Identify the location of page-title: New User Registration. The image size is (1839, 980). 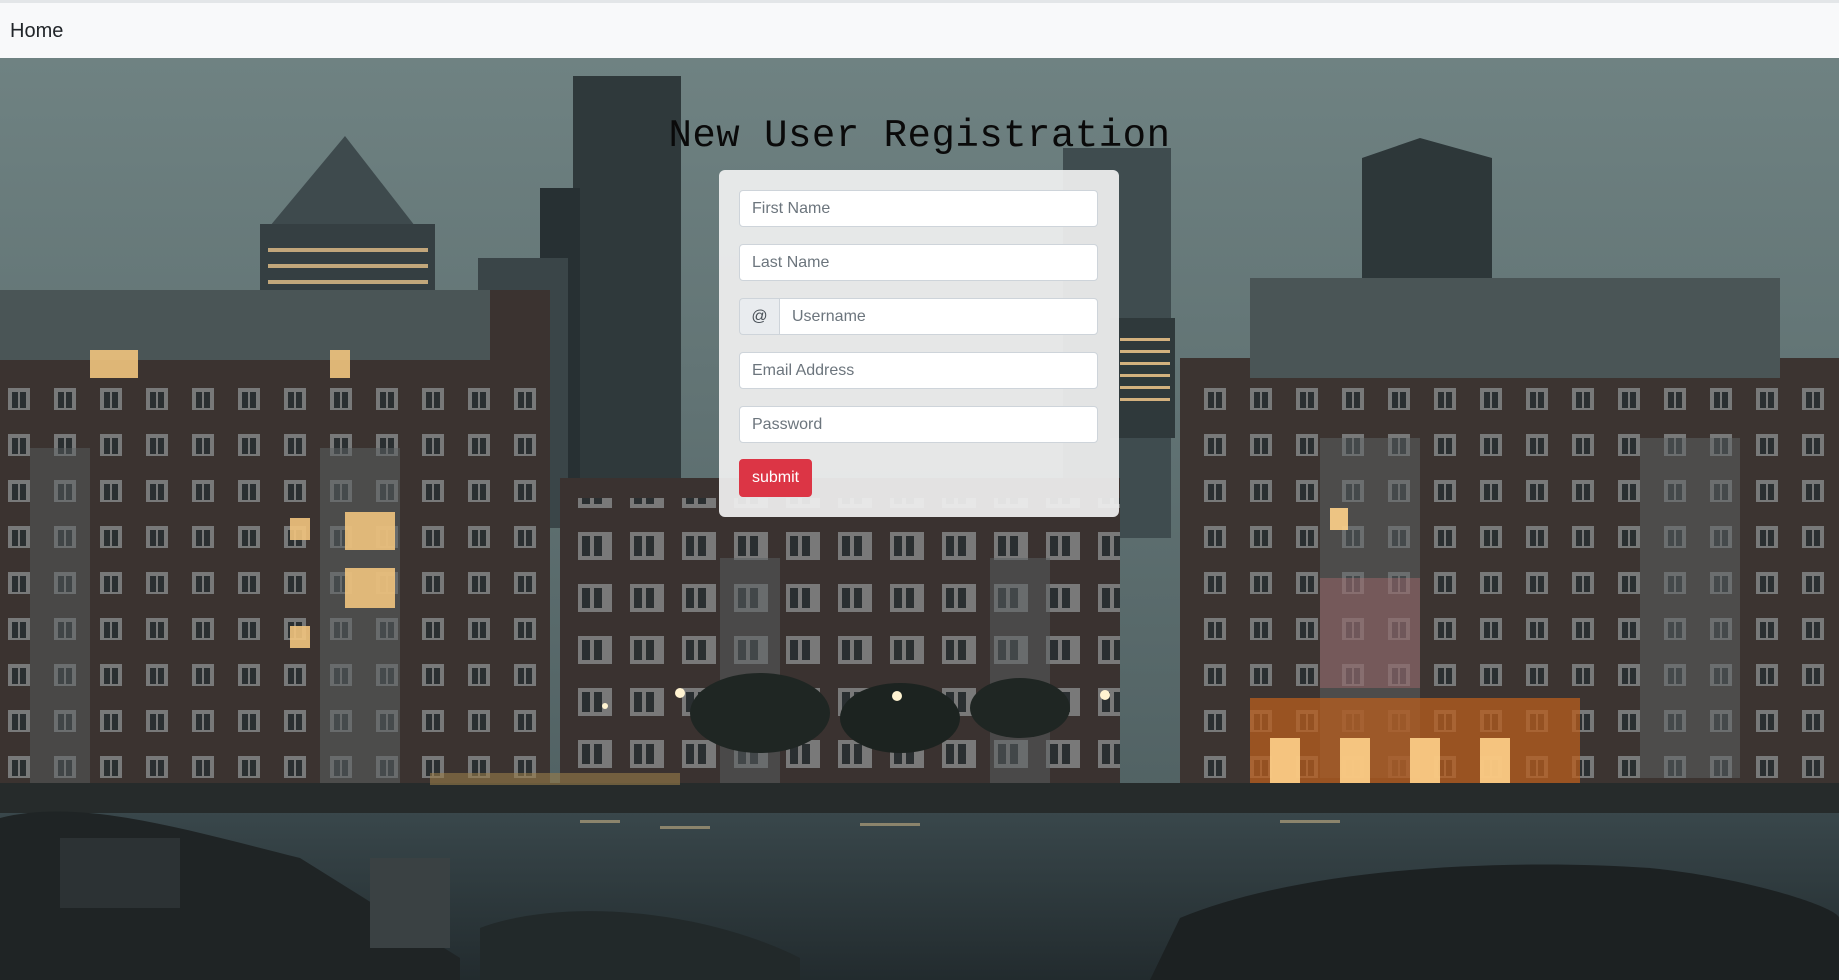
(919, 136).